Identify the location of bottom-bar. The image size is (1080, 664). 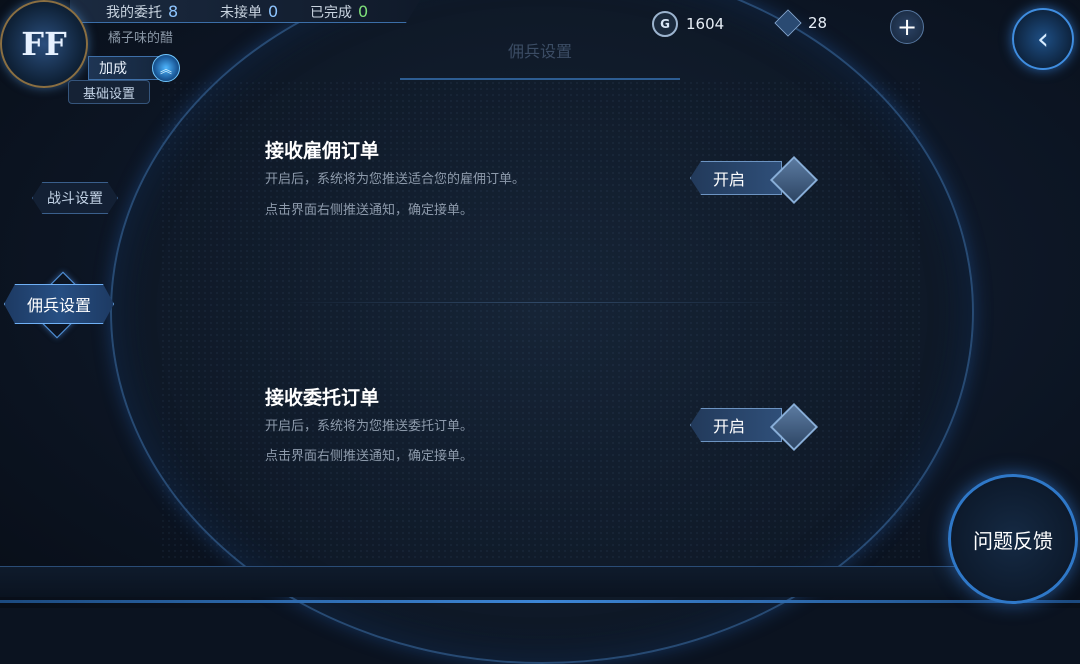
(480, 581).